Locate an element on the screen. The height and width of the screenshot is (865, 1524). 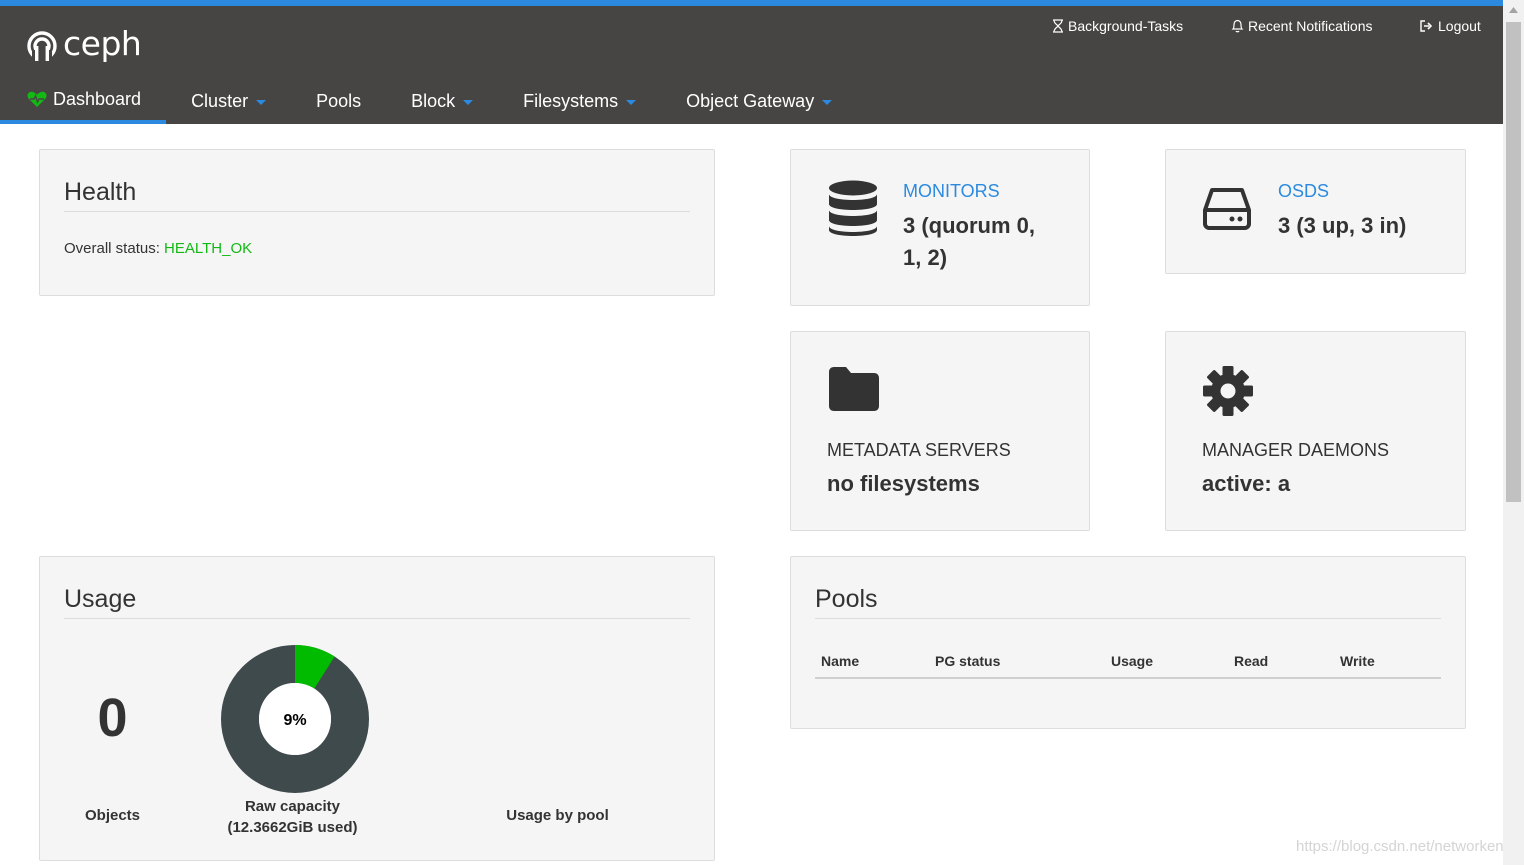
monitors-value: 3 (quorum 0, 1, 2) is located at coordinates (969, 242).